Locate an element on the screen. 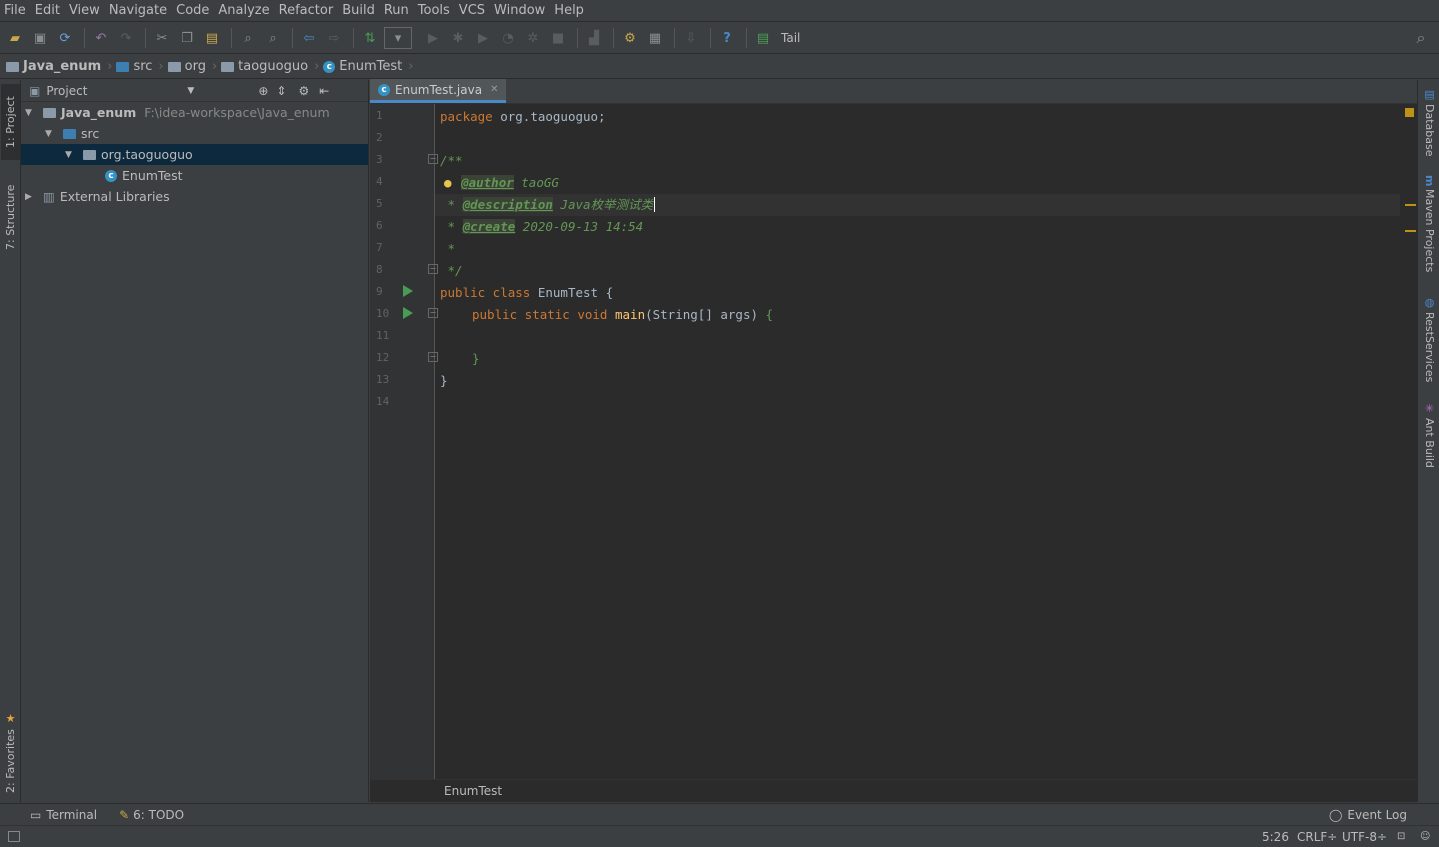 This screenshot has width=1439, height=847. project-view-selector: Project is located at coordinates (66, 91).